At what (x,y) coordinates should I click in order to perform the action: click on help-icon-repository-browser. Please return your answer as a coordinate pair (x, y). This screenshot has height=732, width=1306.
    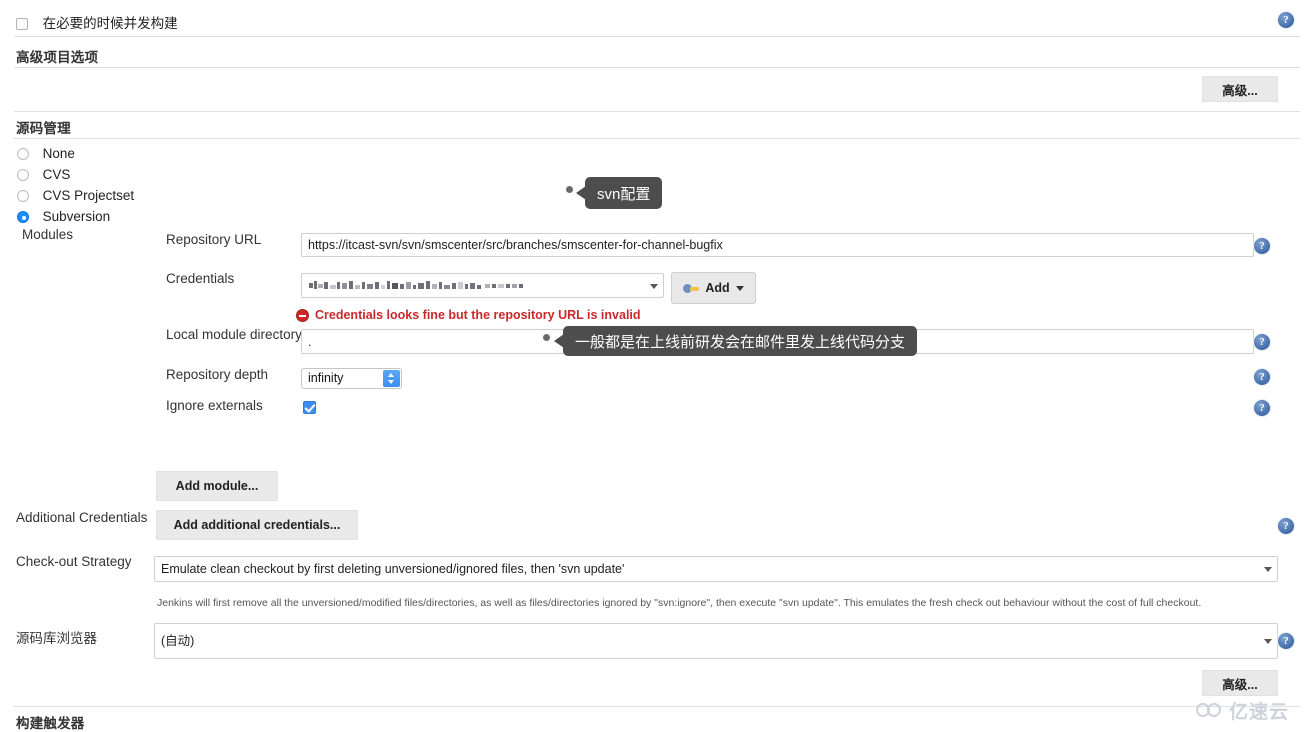
    Looking at the image, I should click on (1286, 641).